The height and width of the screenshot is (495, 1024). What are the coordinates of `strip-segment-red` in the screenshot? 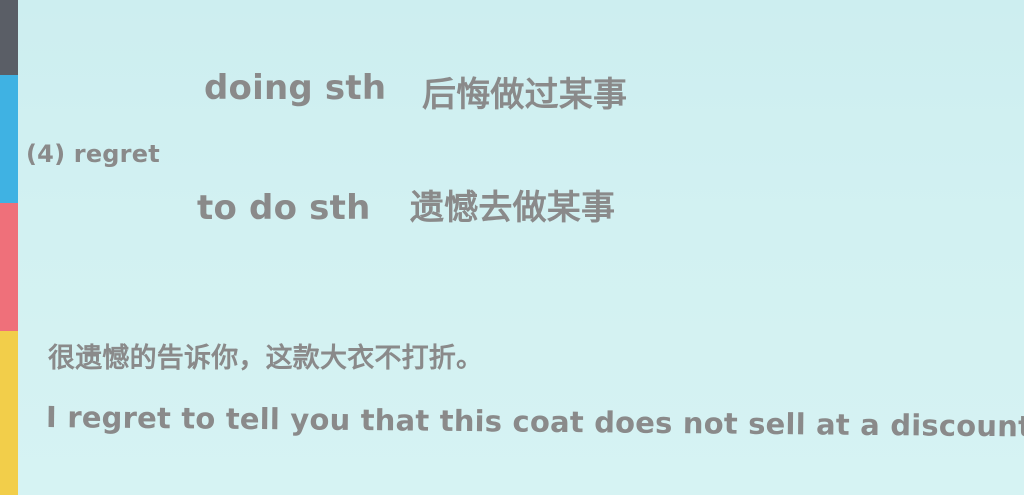 It's located at (9, 267).